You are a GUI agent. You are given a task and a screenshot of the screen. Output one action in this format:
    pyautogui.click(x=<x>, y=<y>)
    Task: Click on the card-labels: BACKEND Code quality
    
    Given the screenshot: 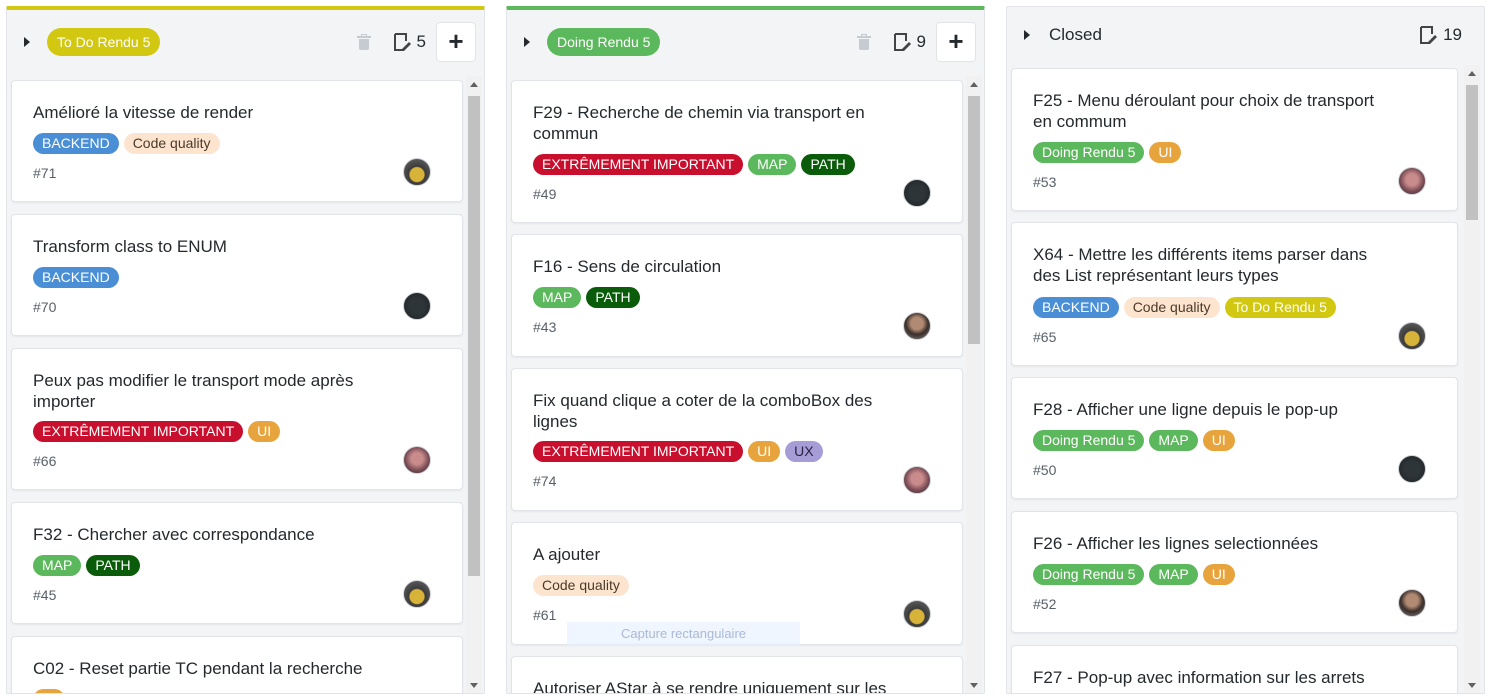 What is the action you would take?
    pyautogui.click(x=126, y=143)
    